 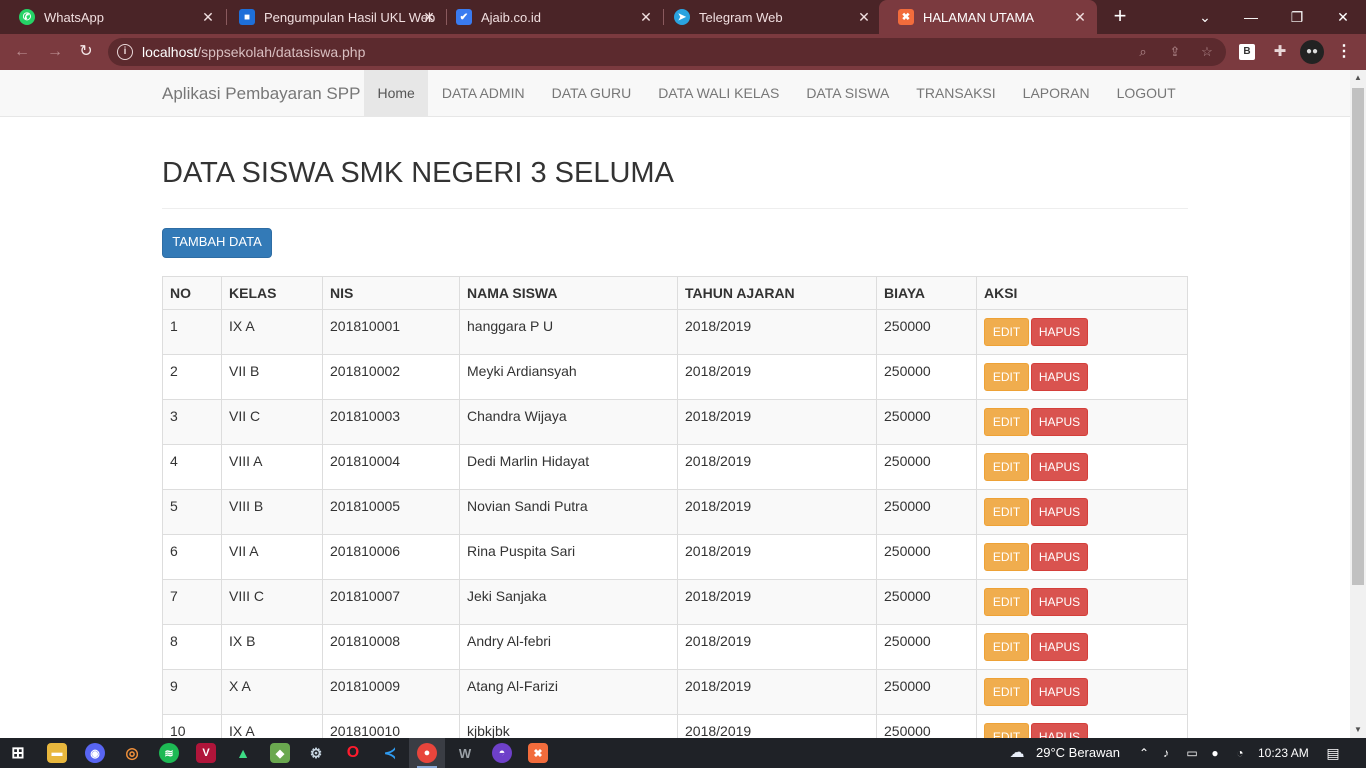 I want to click on nav-data-siswa: DATA SISWA, so click(x=848, y=93).